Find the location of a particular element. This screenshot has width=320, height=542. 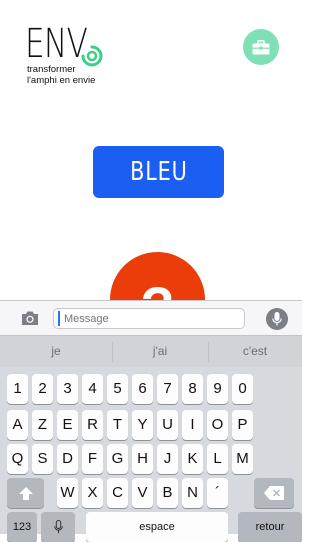

key-1: 1 is located at coordinates (17, 389).